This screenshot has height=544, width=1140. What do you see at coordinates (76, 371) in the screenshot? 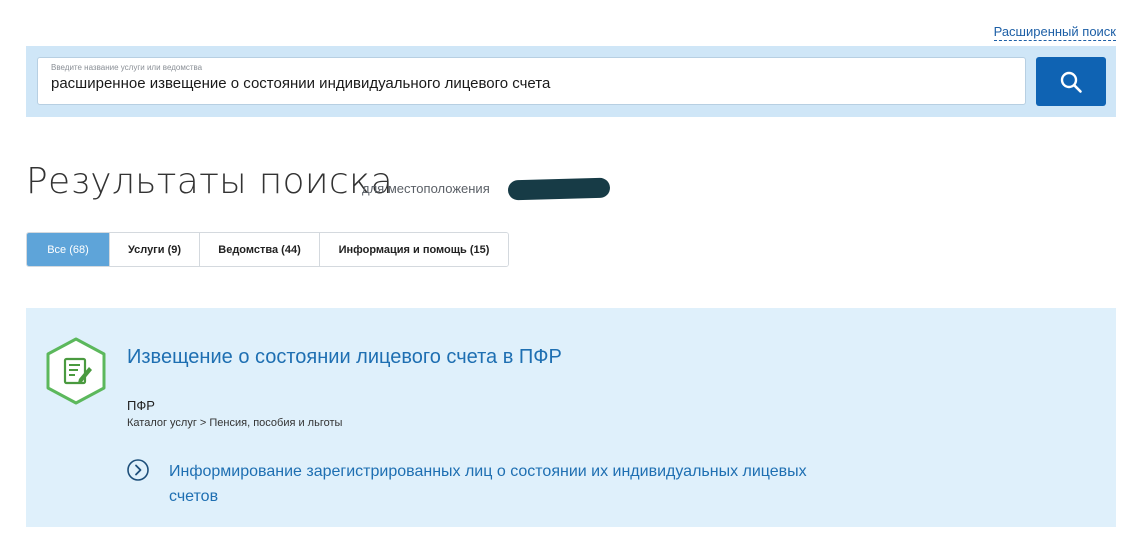
I see `document-edit-icon` at bounding box center [76, 371].